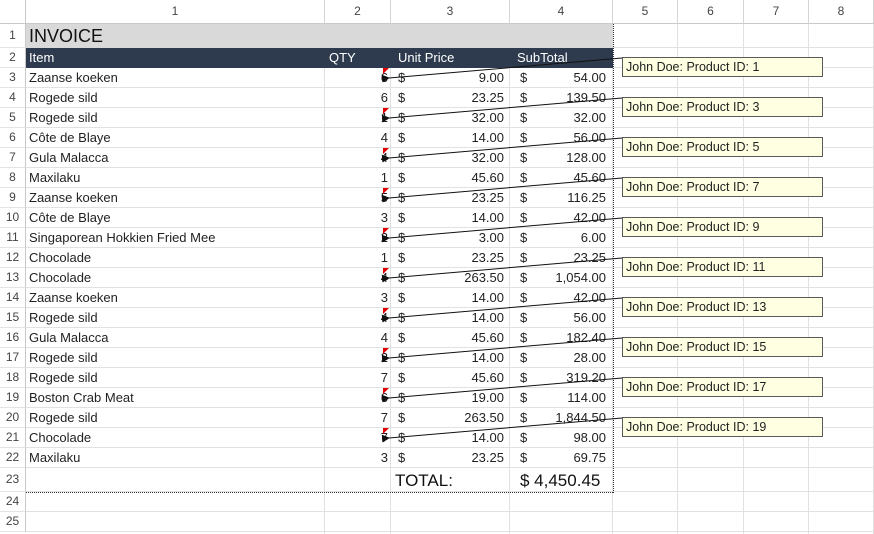  I want to click on comment-box: John Doe: Product ID: 11, so click(722, 267).